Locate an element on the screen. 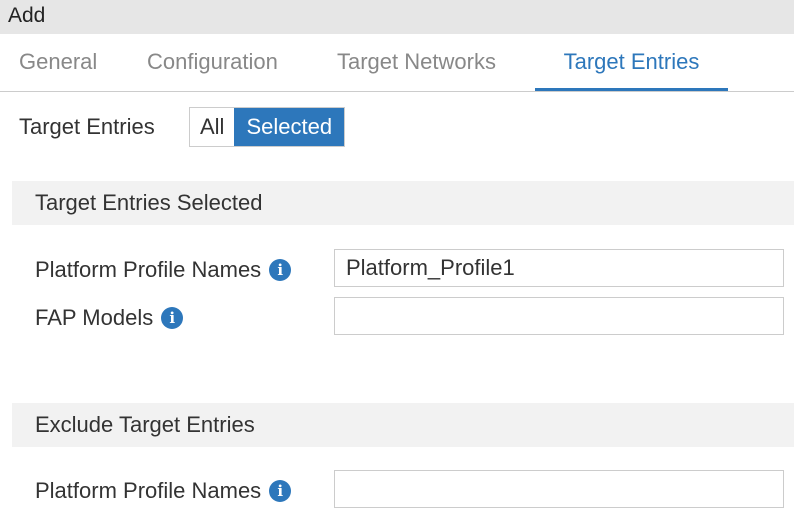 The image size is (794, 516). tab-target-networks: Target Networks is located at coordinates (416, 62).